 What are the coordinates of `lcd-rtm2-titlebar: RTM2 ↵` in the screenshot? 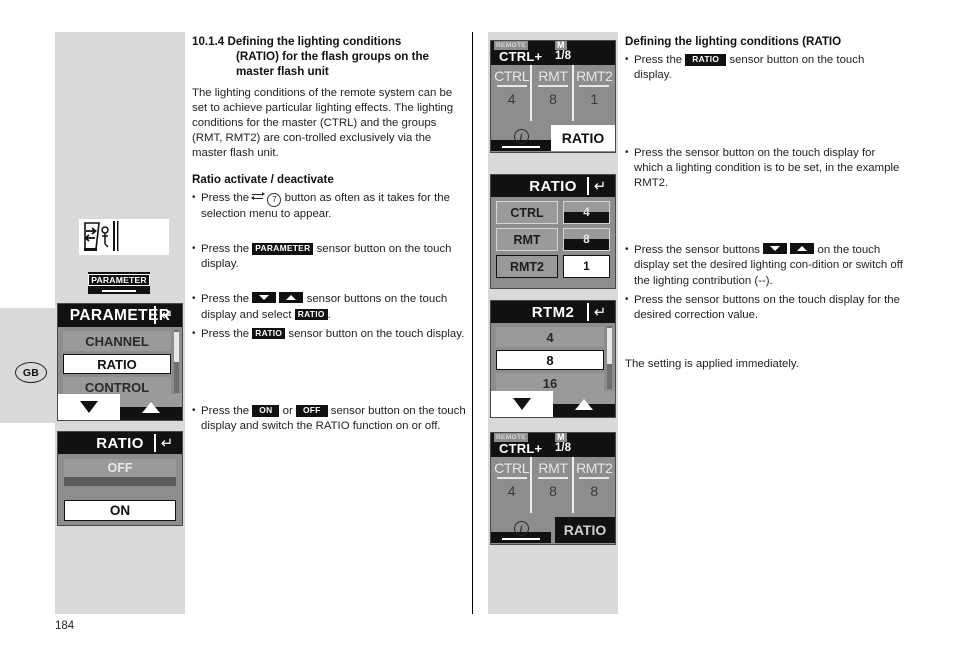 It's located at (553, 312).